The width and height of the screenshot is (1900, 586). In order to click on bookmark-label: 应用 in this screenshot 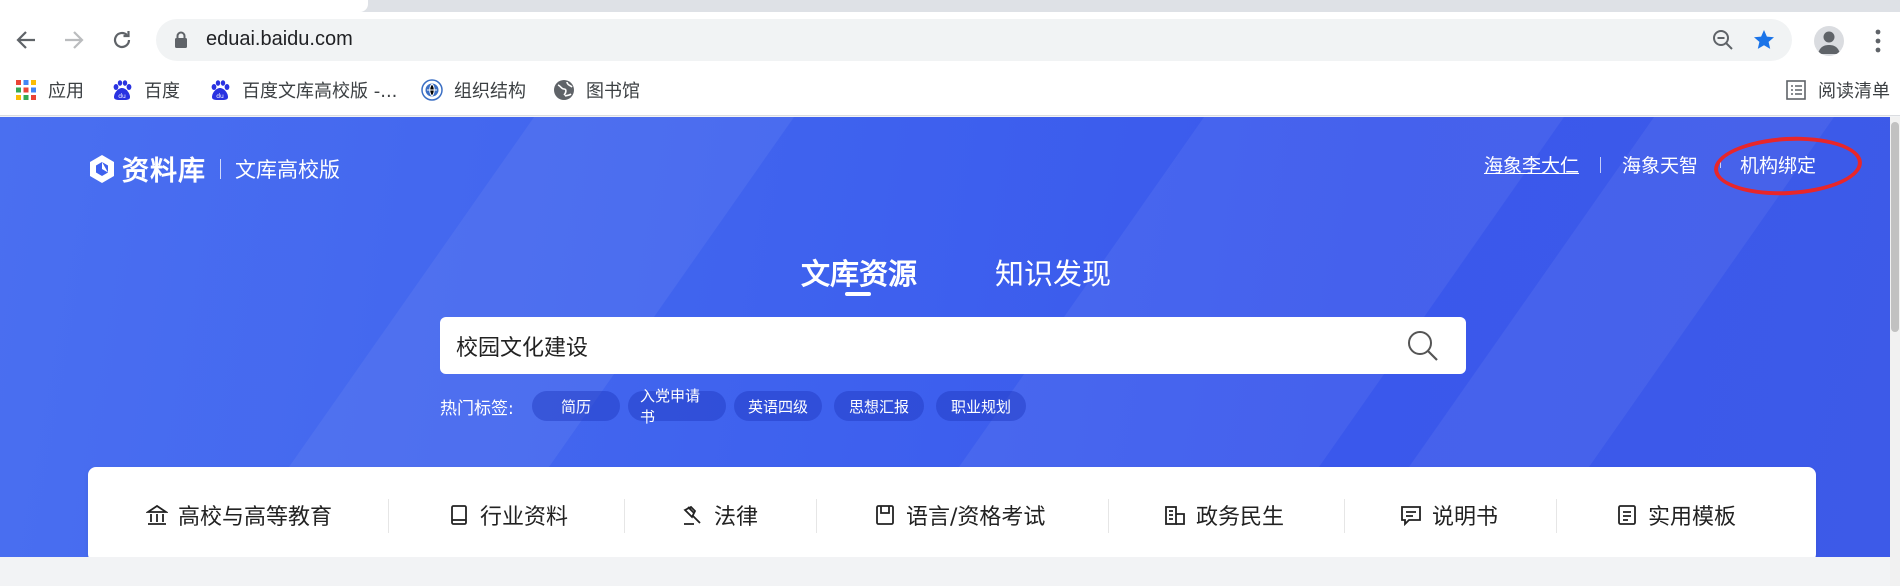, I will do `click(66, 91)`.